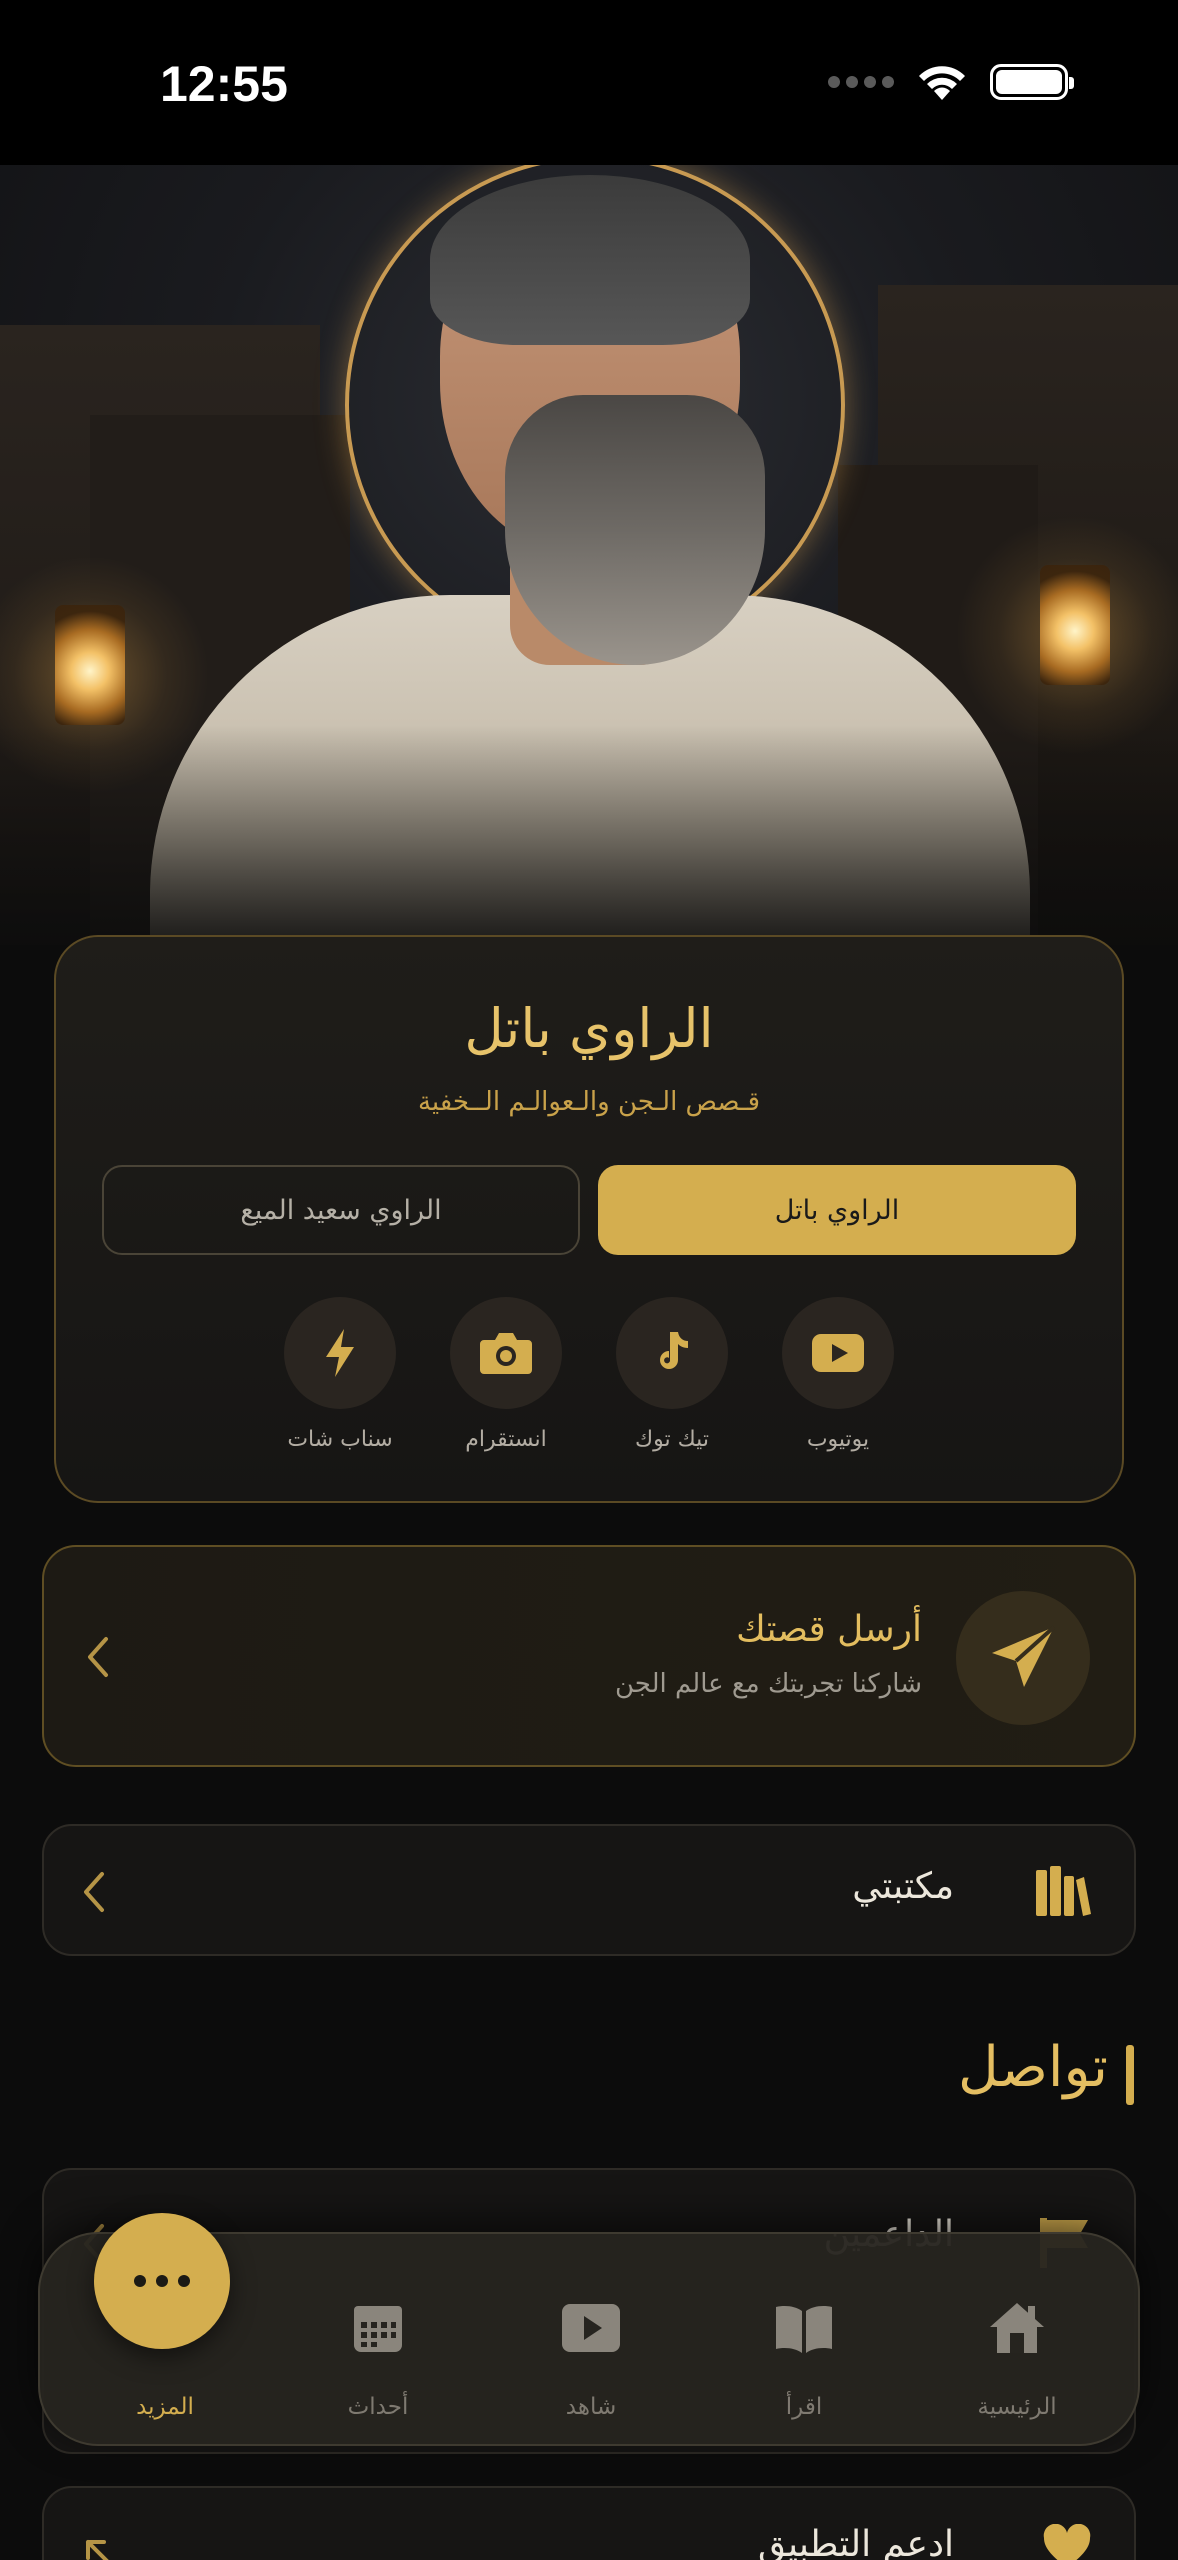 Image resolution: width=1178 pixels, height=2560 pixels. Describe the element at coordinates (1075, 625) in the screenshot. I see `lantern-right-icon` at that location.